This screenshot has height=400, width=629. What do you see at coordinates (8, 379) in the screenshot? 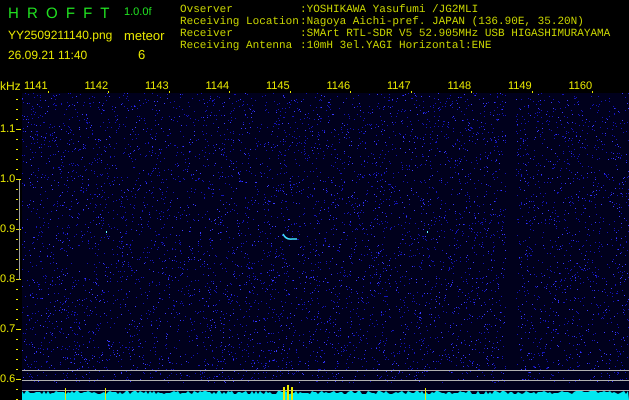
I see `amplitude-label: 0.6` at bounding box center [8, 379].